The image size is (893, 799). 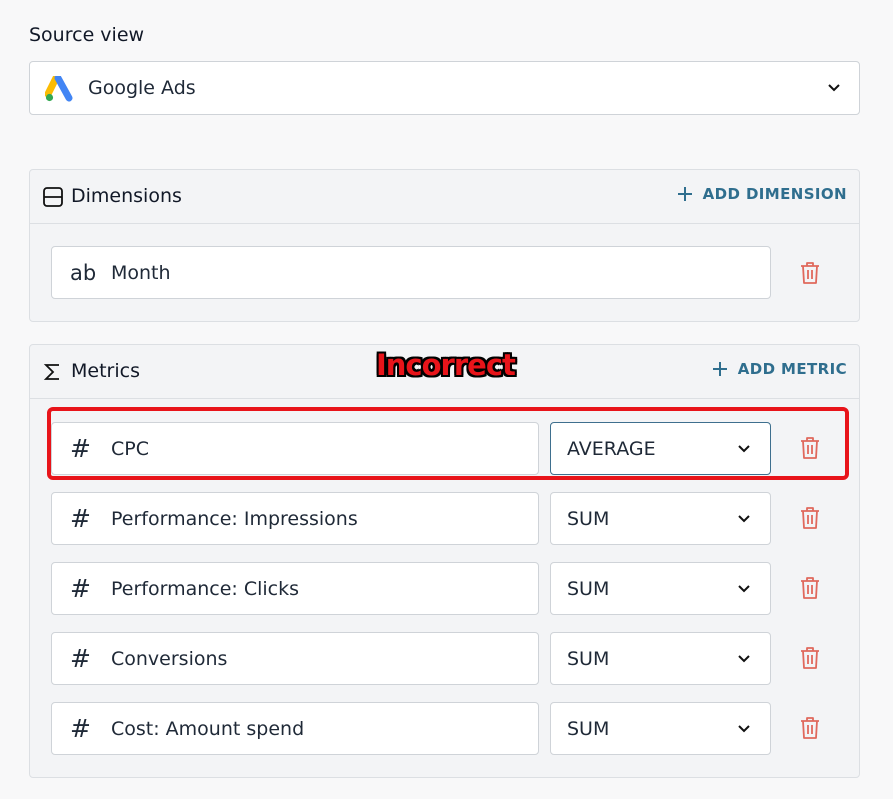 What do you see at coordinates (126, 196) in the screenshot?
I see `dimensions-title: Dimensions` at bounding box center [126, 196].